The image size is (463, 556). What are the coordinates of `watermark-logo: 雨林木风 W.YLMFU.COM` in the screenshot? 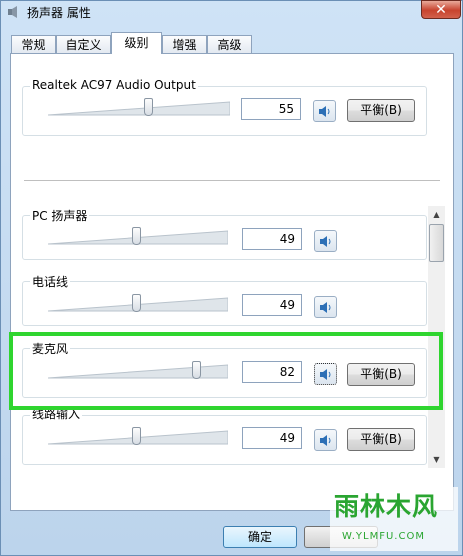 It's located at (394, 519).